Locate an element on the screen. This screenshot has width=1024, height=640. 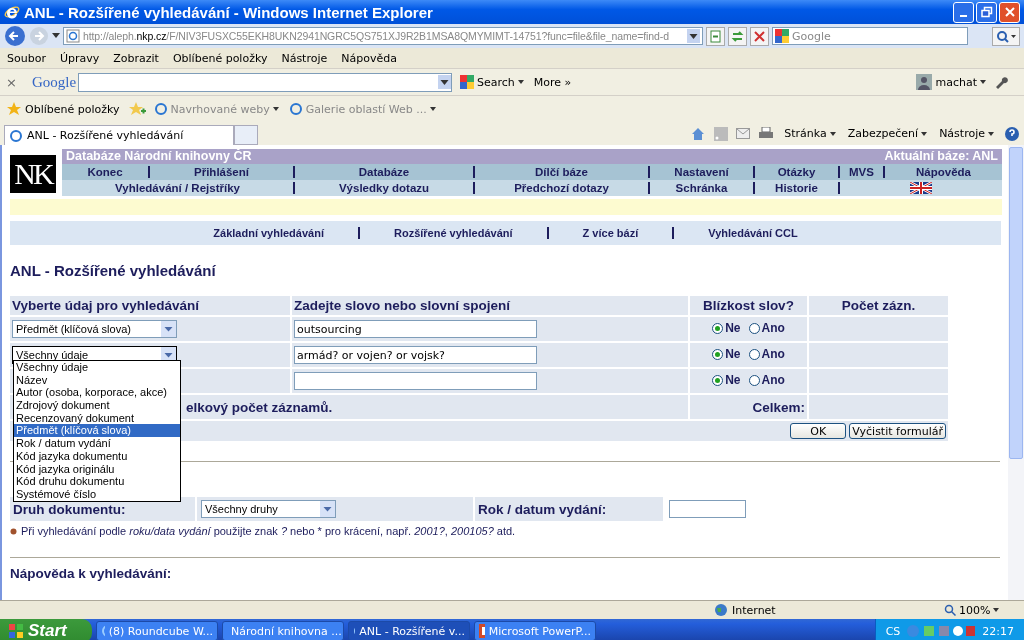
user-avatar-icon is located at coordinates (924, 82).